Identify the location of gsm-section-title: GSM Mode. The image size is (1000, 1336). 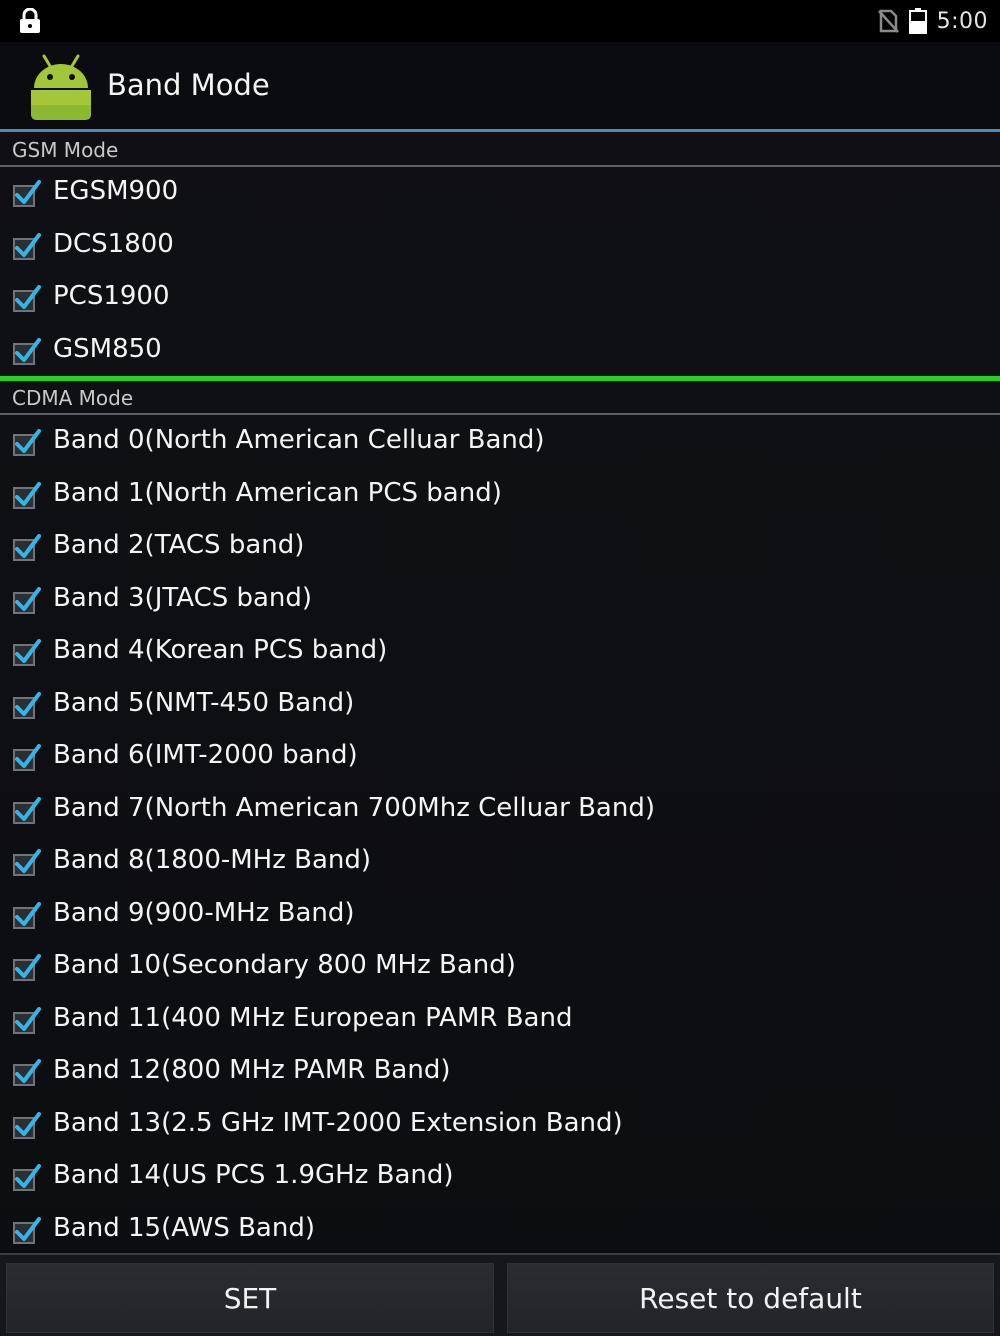
(65, 150).